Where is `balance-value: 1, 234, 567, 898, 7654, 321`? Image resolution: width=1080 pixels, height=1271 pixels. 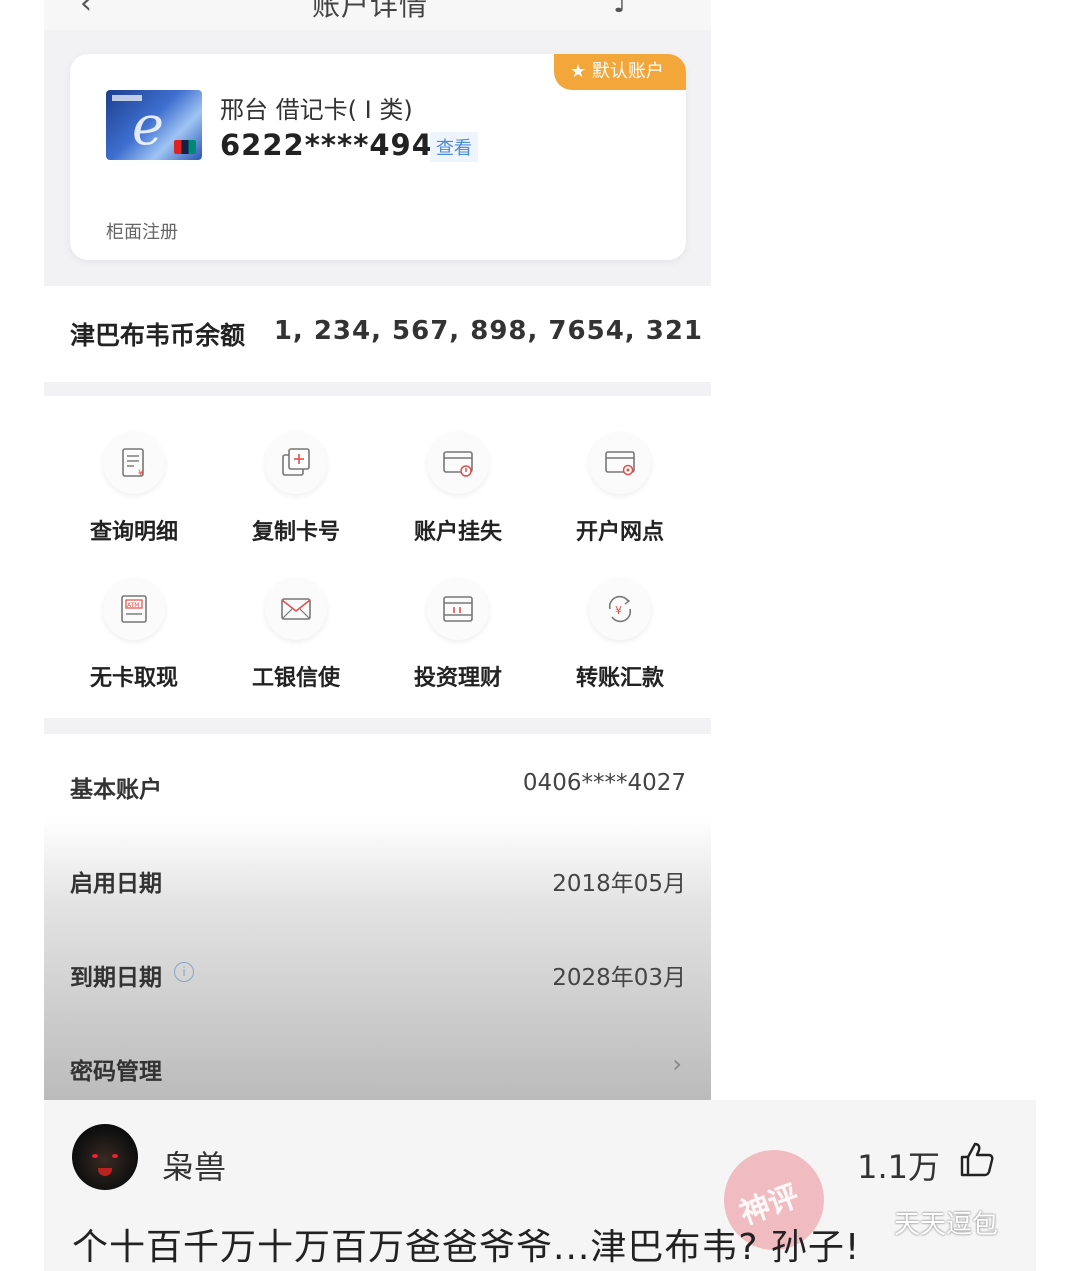
balance-value: 1, 234, 567, 898, 7654, 321 is located at coordinates (488, 331).